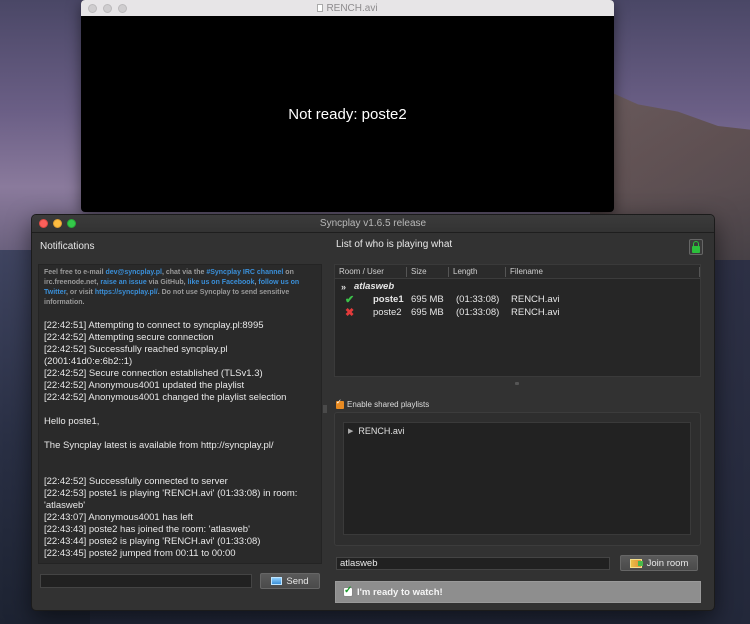  What do you see at coordinates (297, 581) in the screenshot?
I see `send-label: Send` at bounding box center [297, 581].